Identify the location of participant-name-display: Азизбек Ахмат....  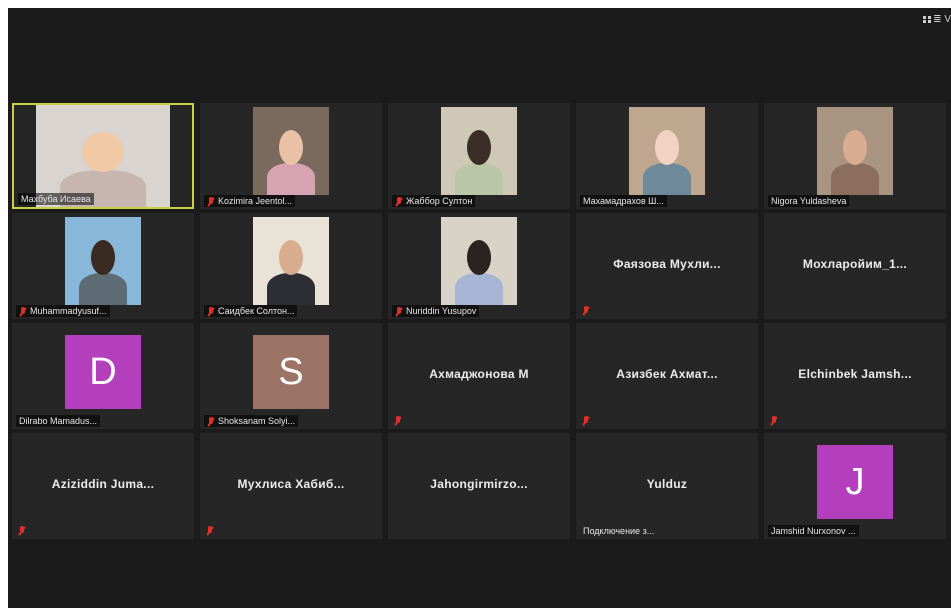
(667, 374).